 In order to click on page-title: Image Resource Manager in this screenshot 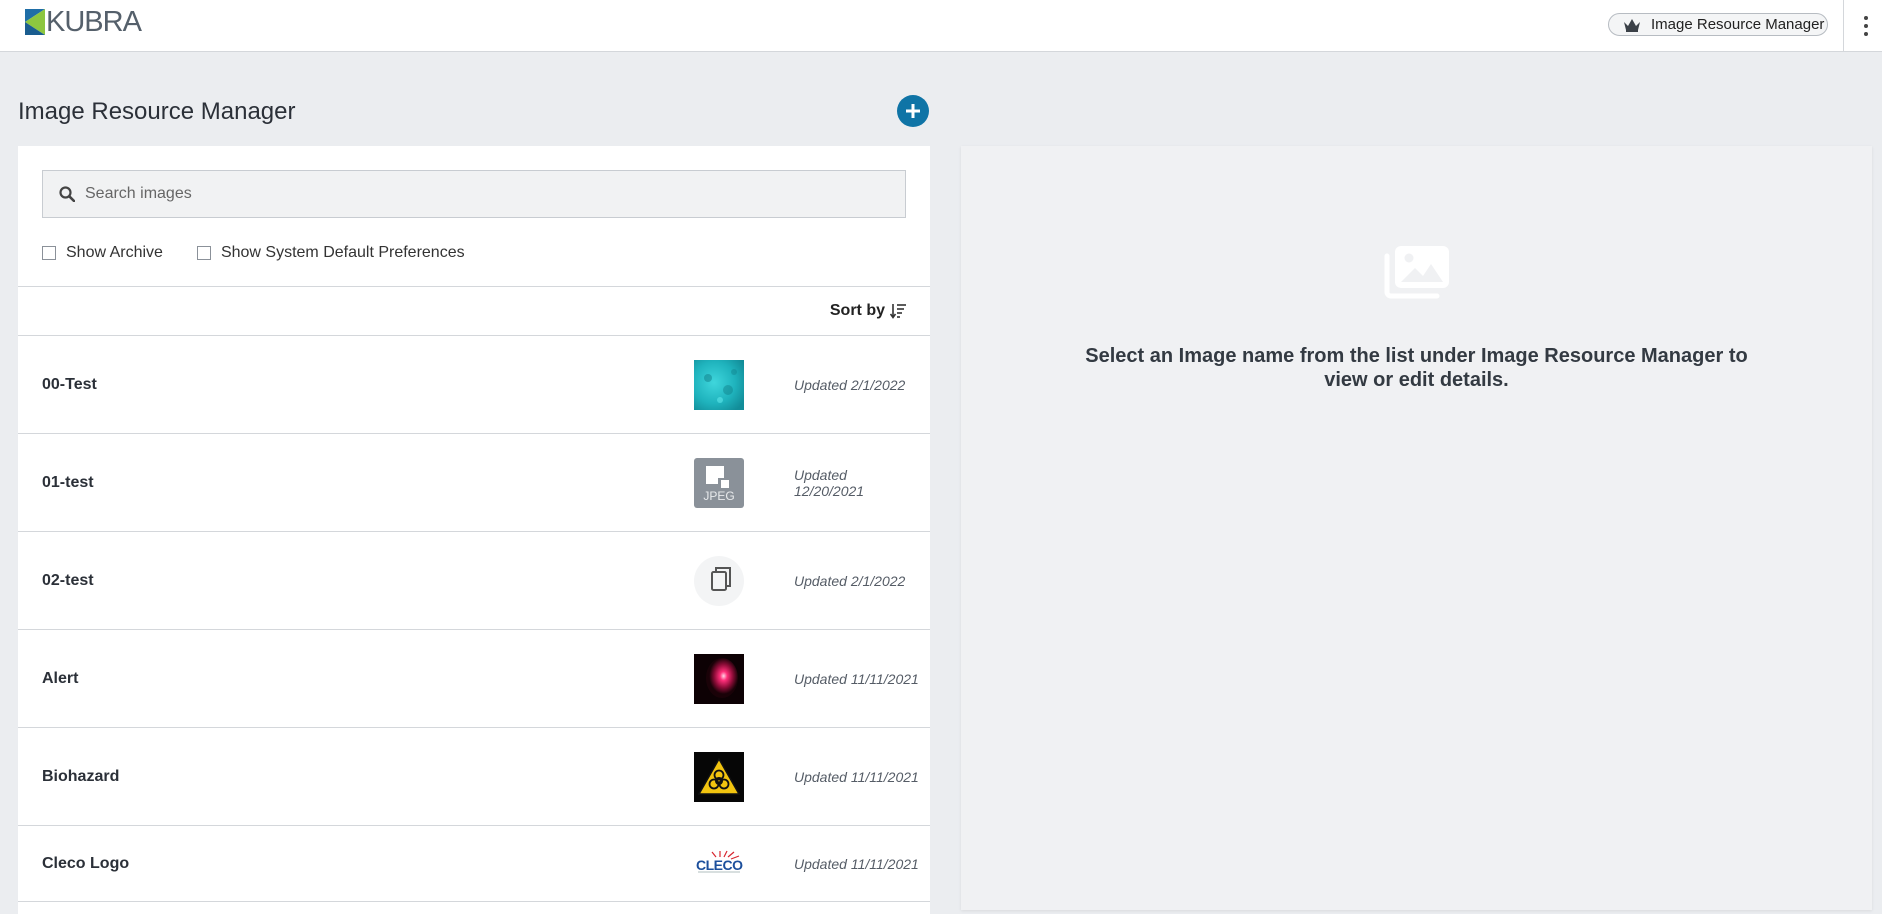, I will do `click(157, 111)`.